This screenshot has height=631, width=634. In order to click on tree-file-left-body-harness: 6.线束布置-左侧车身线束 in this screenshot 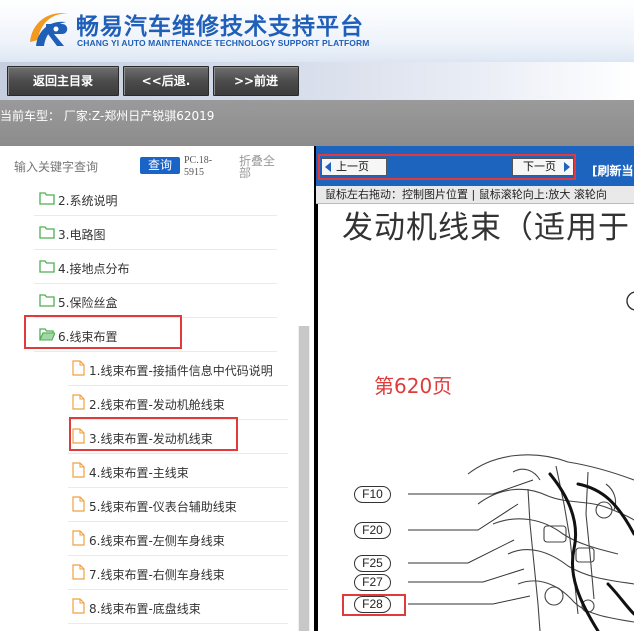, I will do `click(178, 539)`.